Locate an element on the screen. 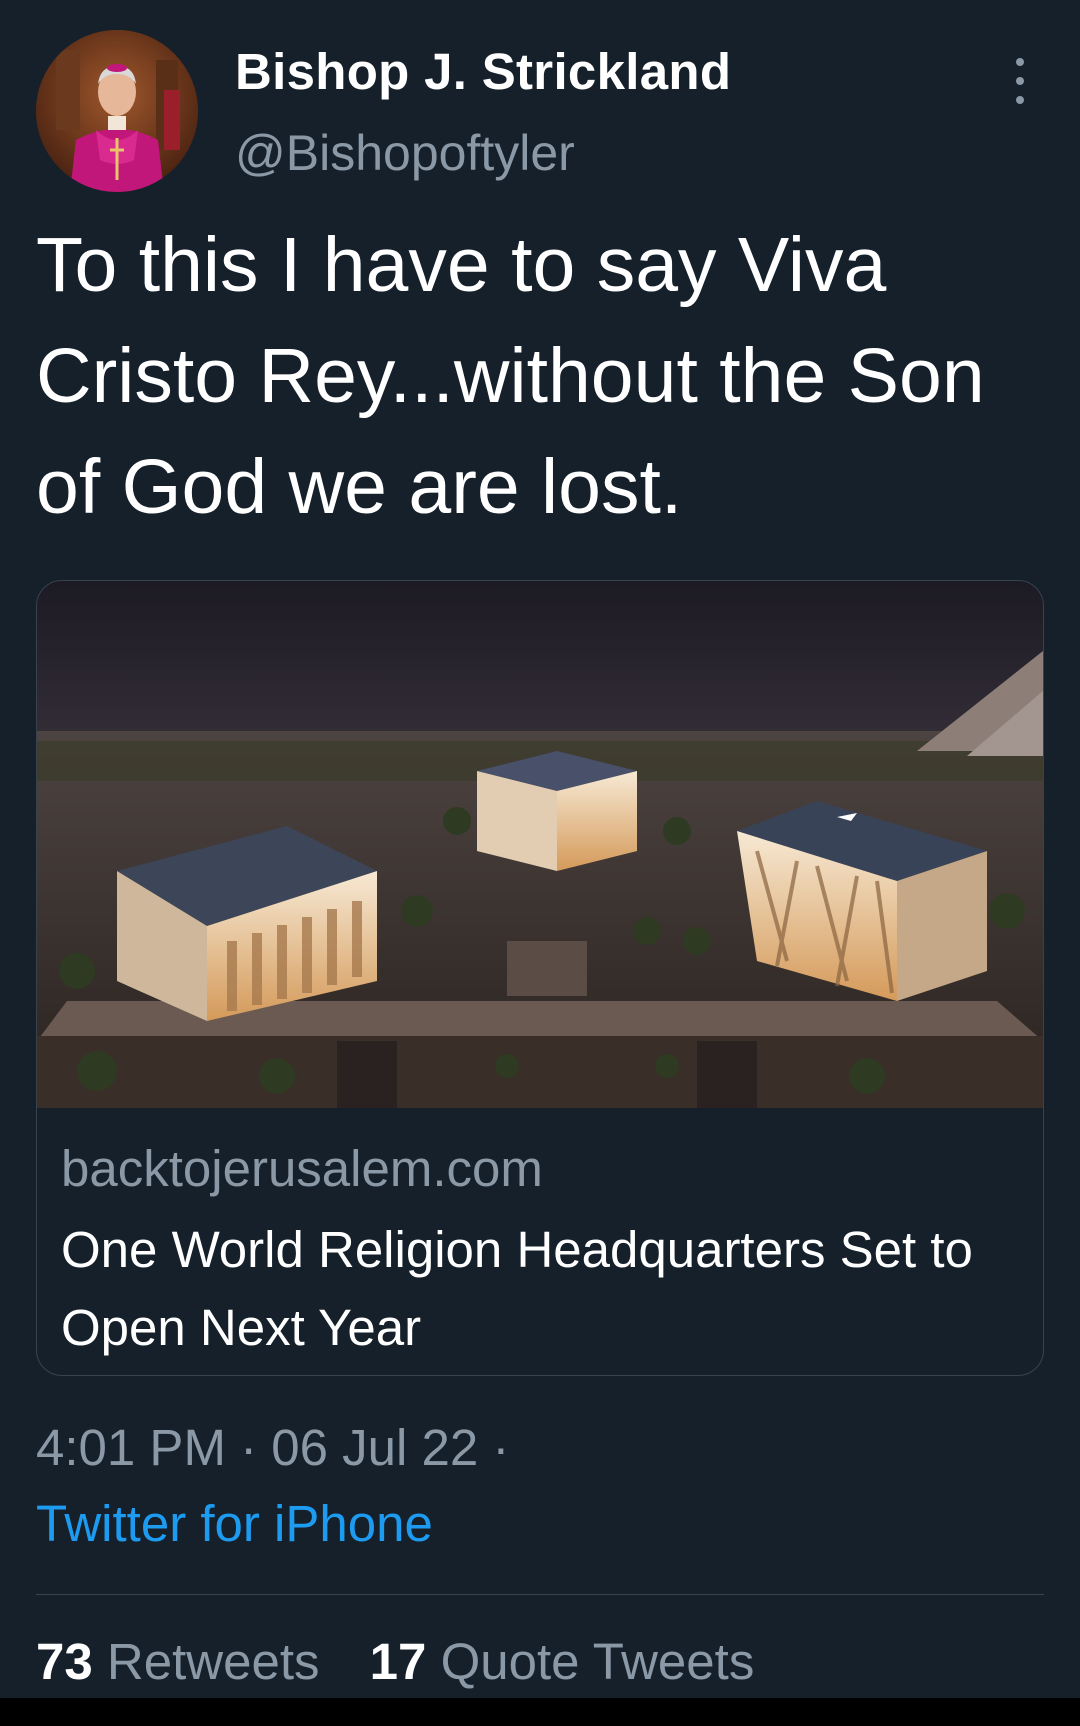 This screenshot has height=1726, width=1080. bottom-edge is located at coordinates (540, 1712).